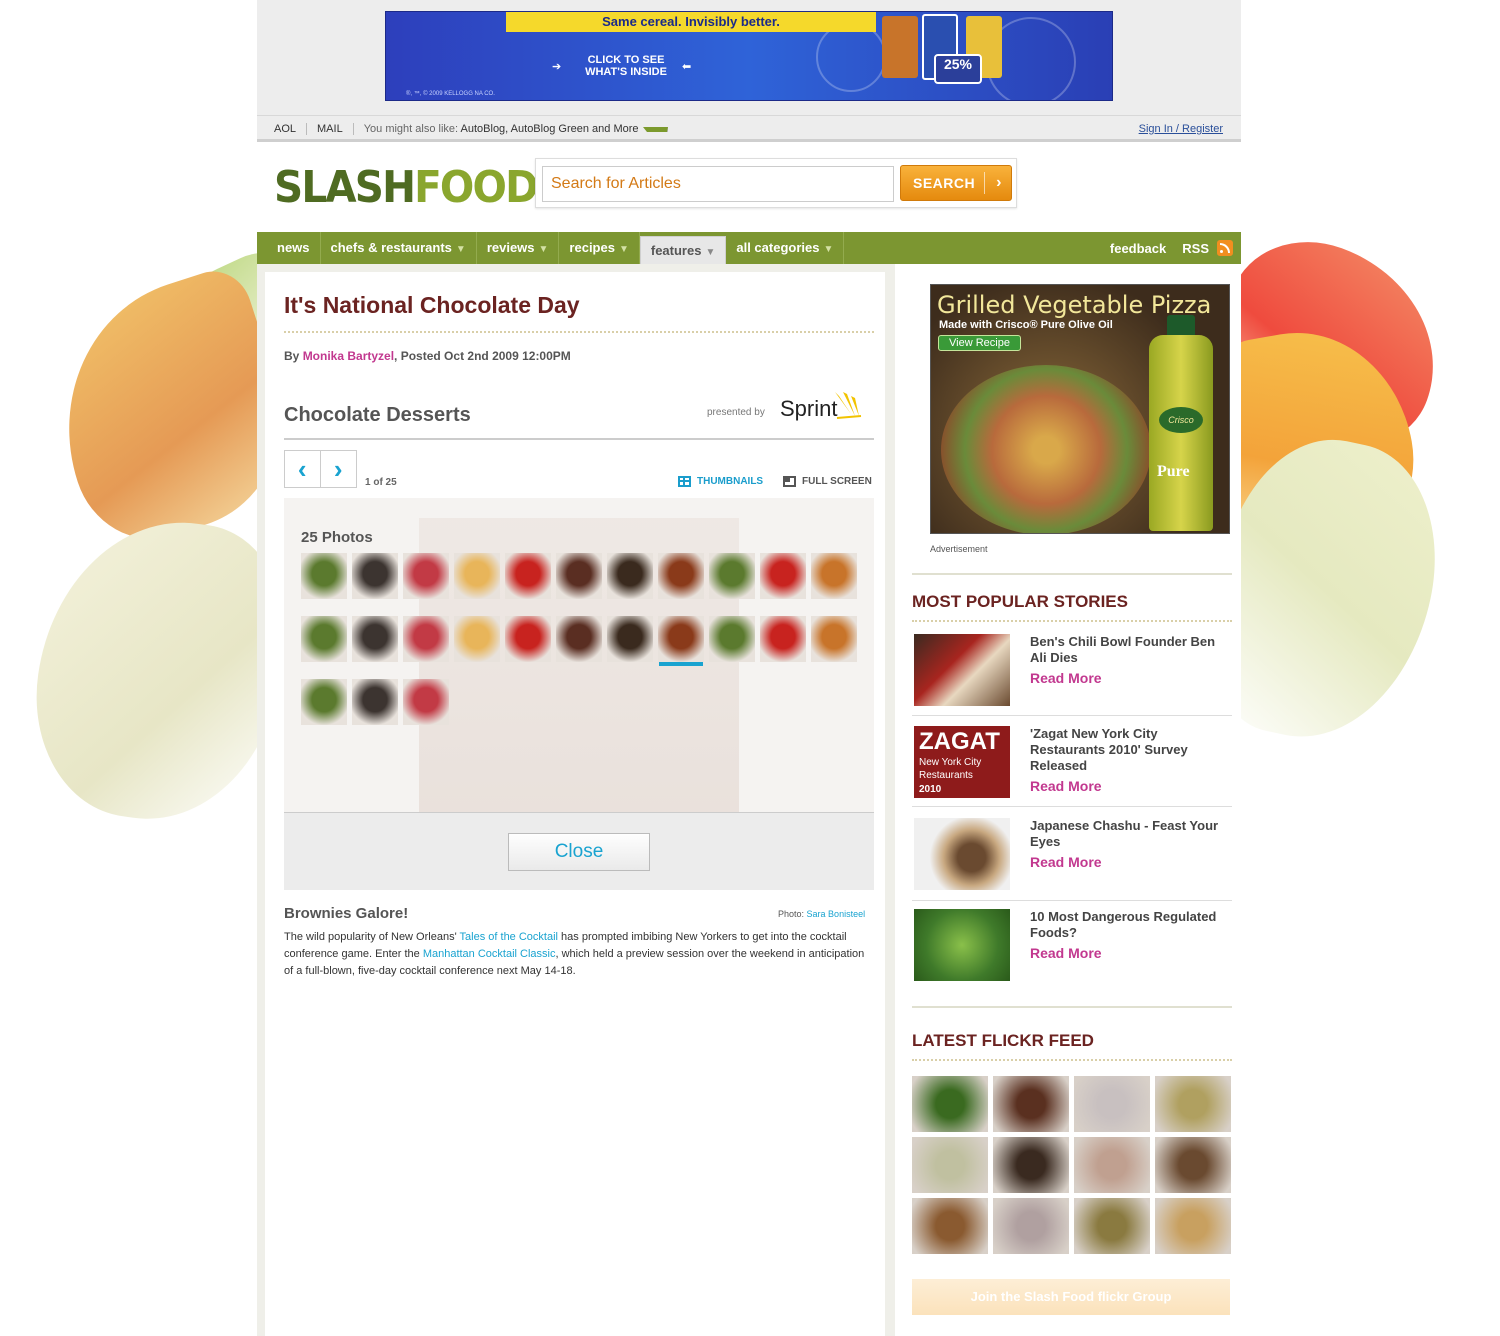  I want to click on manhattan-cocktail-classic-link: Manhattan Cocktail Classic, so click(489, 954).